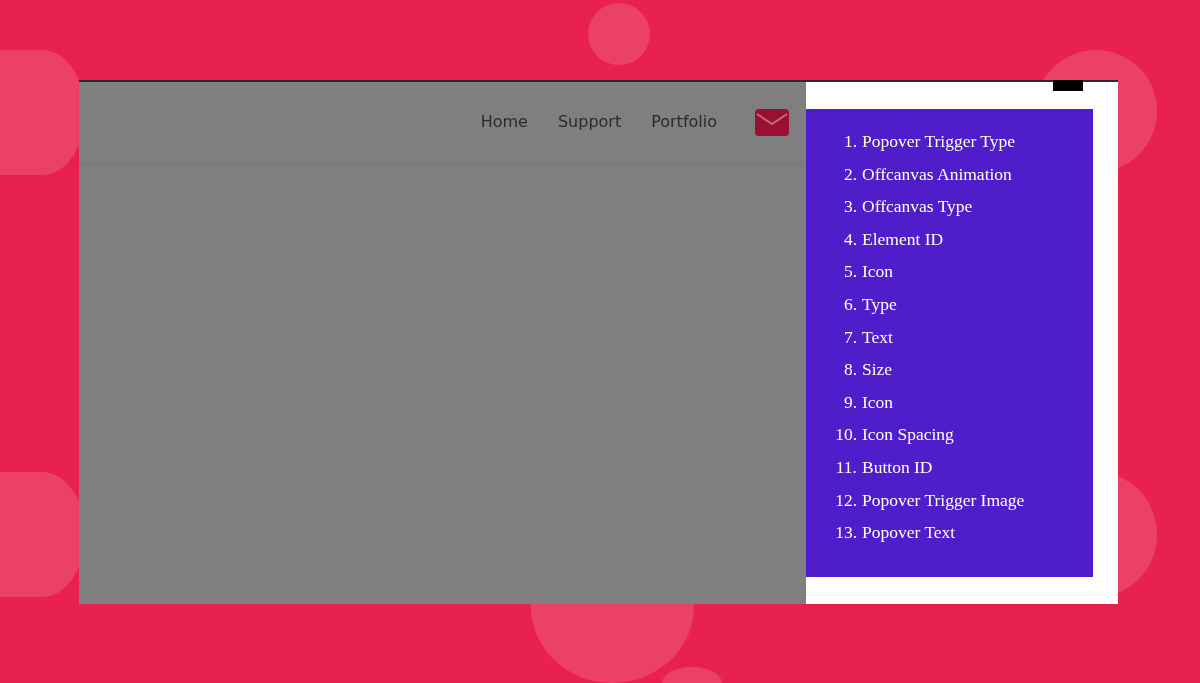 The image size is (1200, 683). What do you see at coordinates (877, 370) in the screenshot?
I see `list-item: Size` at bounding box center [877, 370].